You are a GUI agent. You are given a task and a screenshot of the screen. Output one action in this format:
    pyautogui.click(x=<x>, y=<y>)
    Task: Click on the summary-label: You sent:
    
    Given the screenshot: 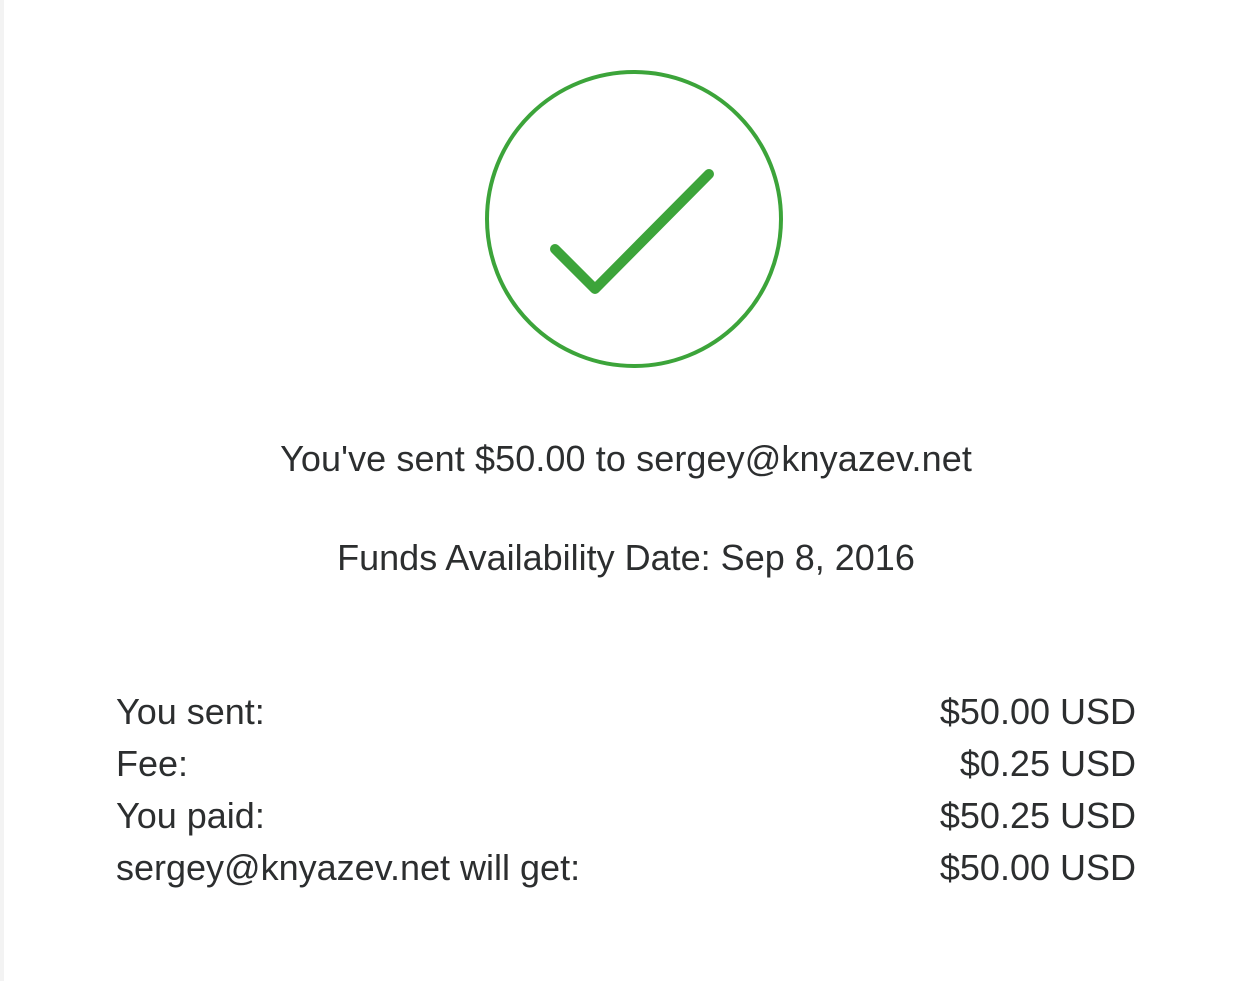 What is the action you would take?
    pyautogui.click(x=190, y=711)
    